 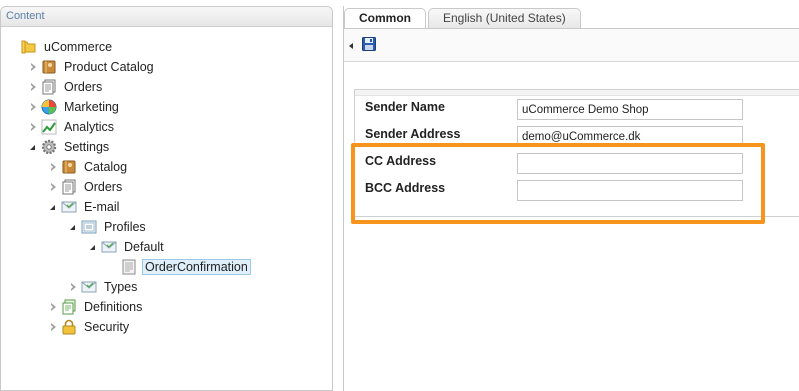 I want to click on tab-common: Common, so click(x=385, y=18).